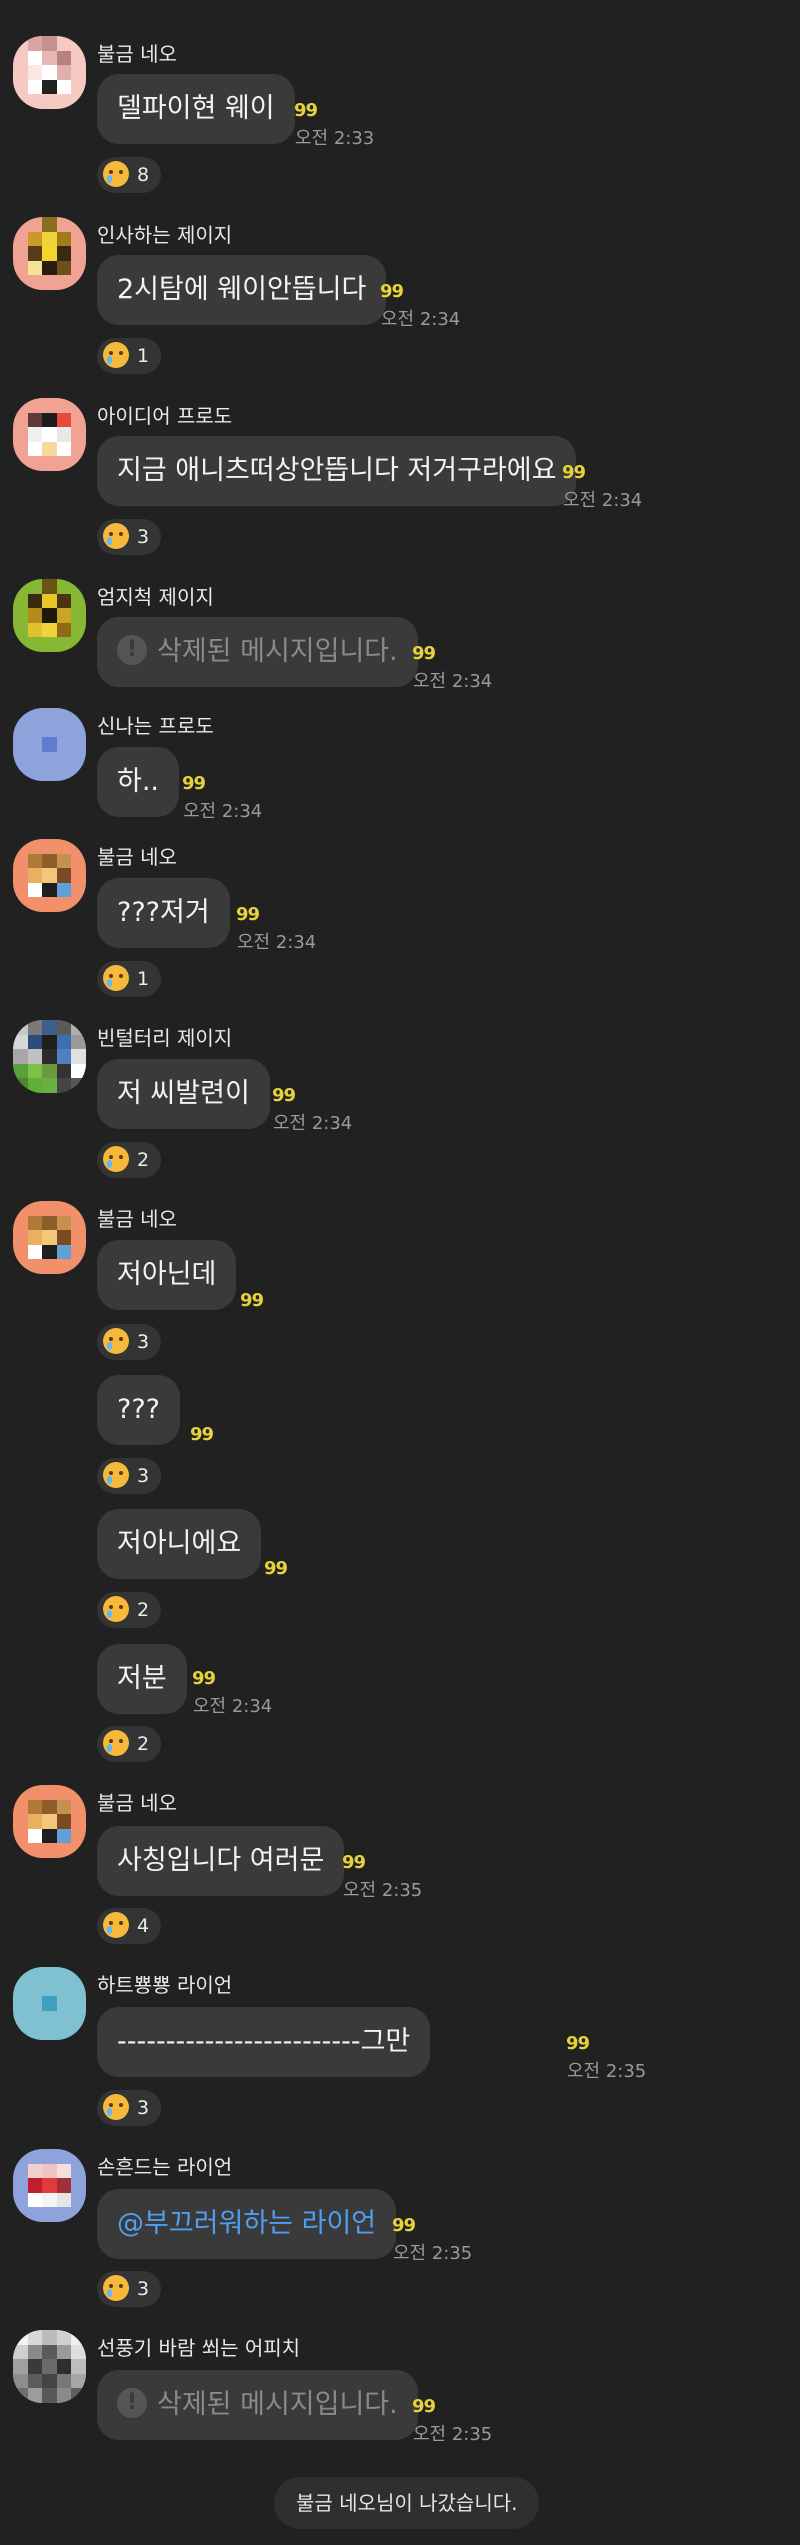  What do you see at coordinates (129, 1926) in the screenshot?
I see `reaction-badge: 4` at bounding box center [129, 1926].